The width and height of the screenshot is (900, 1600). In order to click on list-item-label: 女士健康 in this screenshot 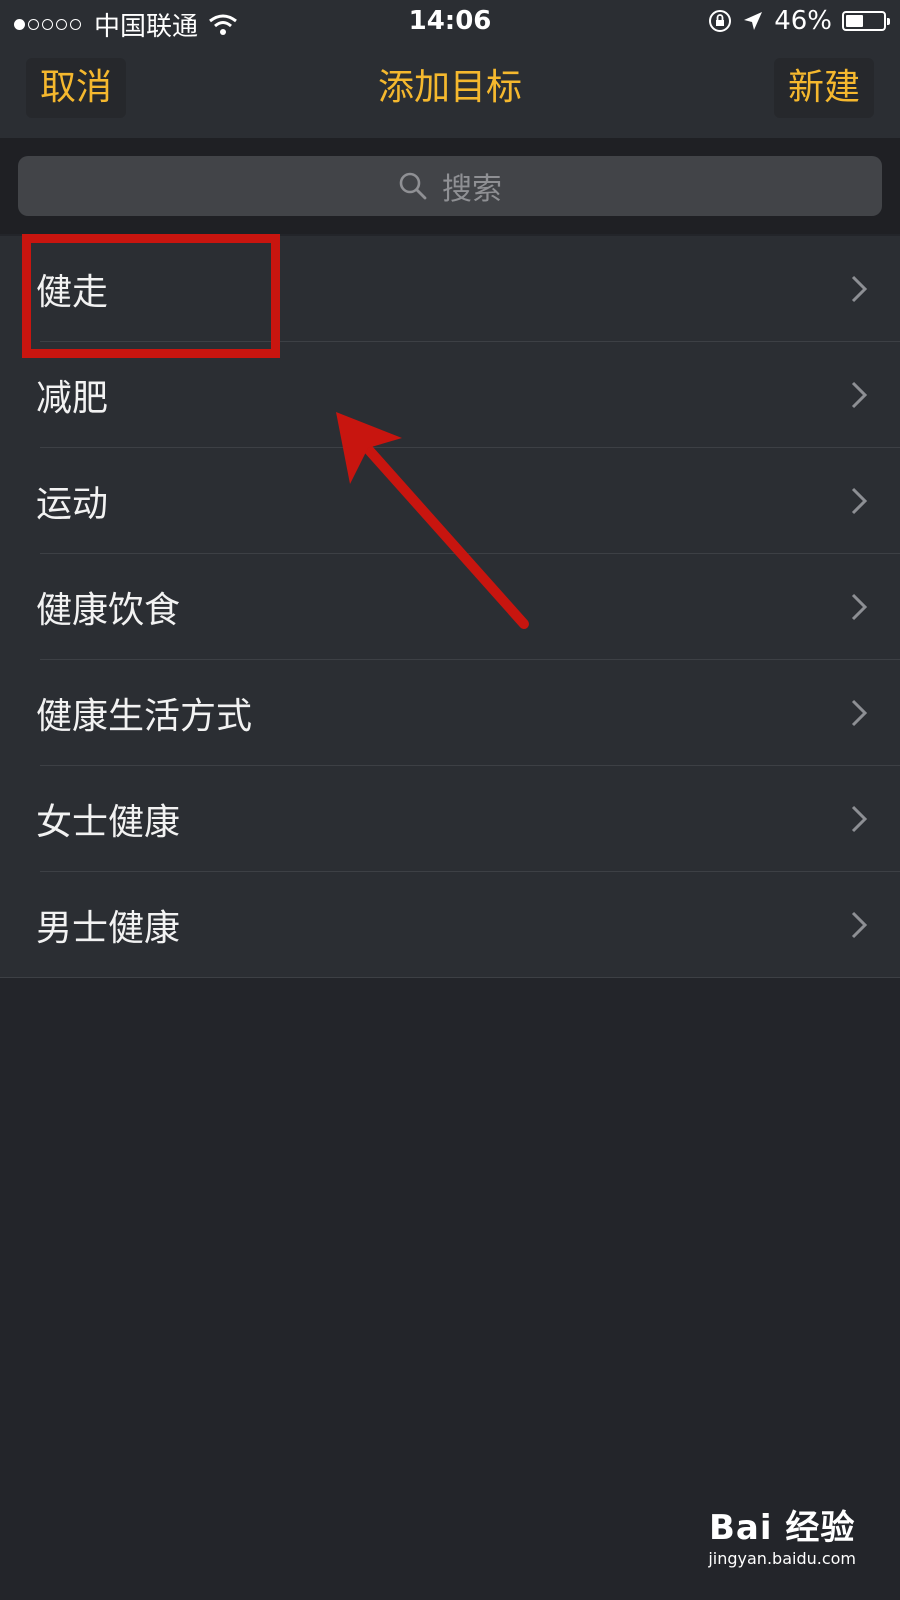, I will do `click(108, 822)`.